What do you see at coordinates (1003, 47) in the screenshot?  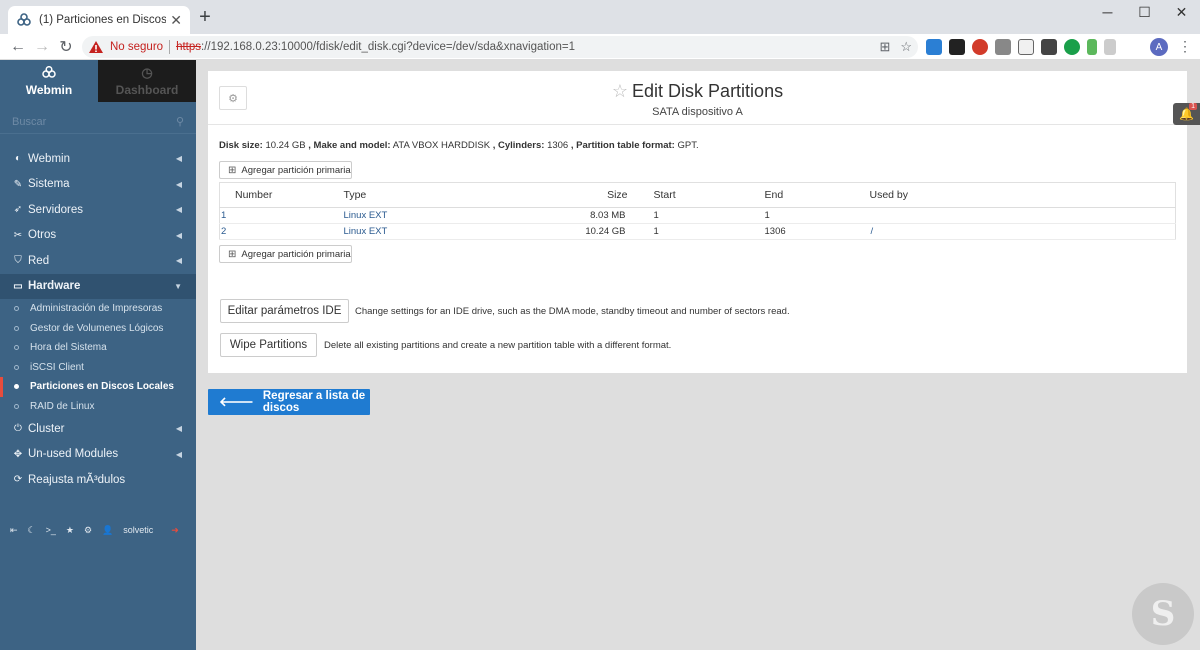 I see `extension-capture-icon` at bounding box center [1003, 47].